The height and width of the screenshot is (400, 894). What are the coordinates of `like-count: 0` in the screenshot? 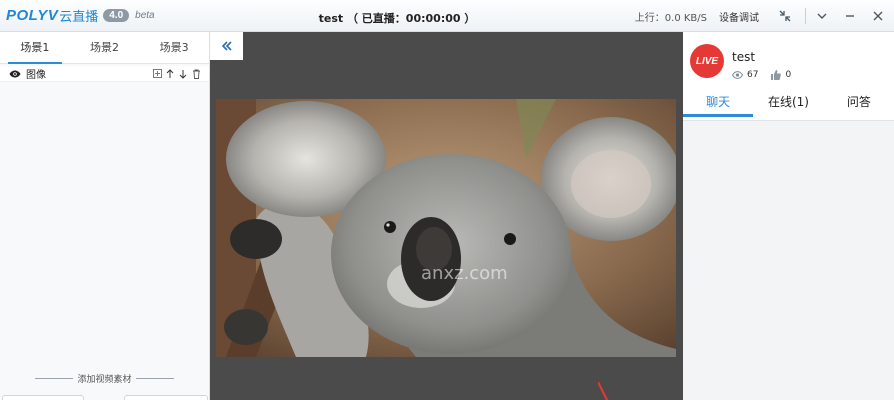 It's located at (788, 75).